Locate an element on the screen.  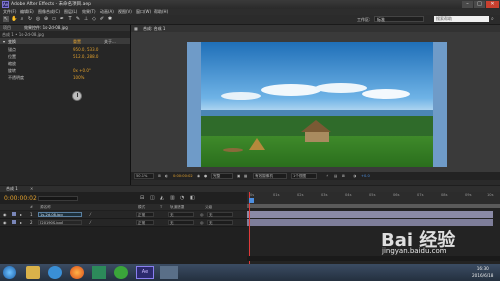
layer-name: 1s-2d-08.jpg is located at coordinates (60, 214).